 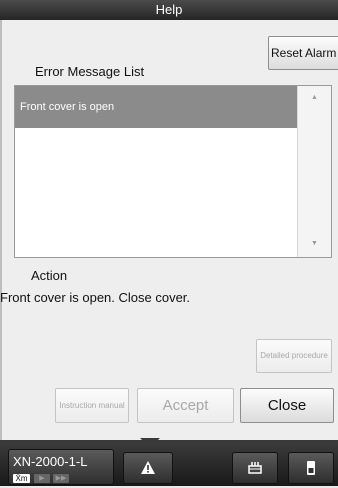 What do you see at coordinates (50, 461) in the screenshot?
I see `device-name: XN-2000-1-L` at bounding box center [50, 461].